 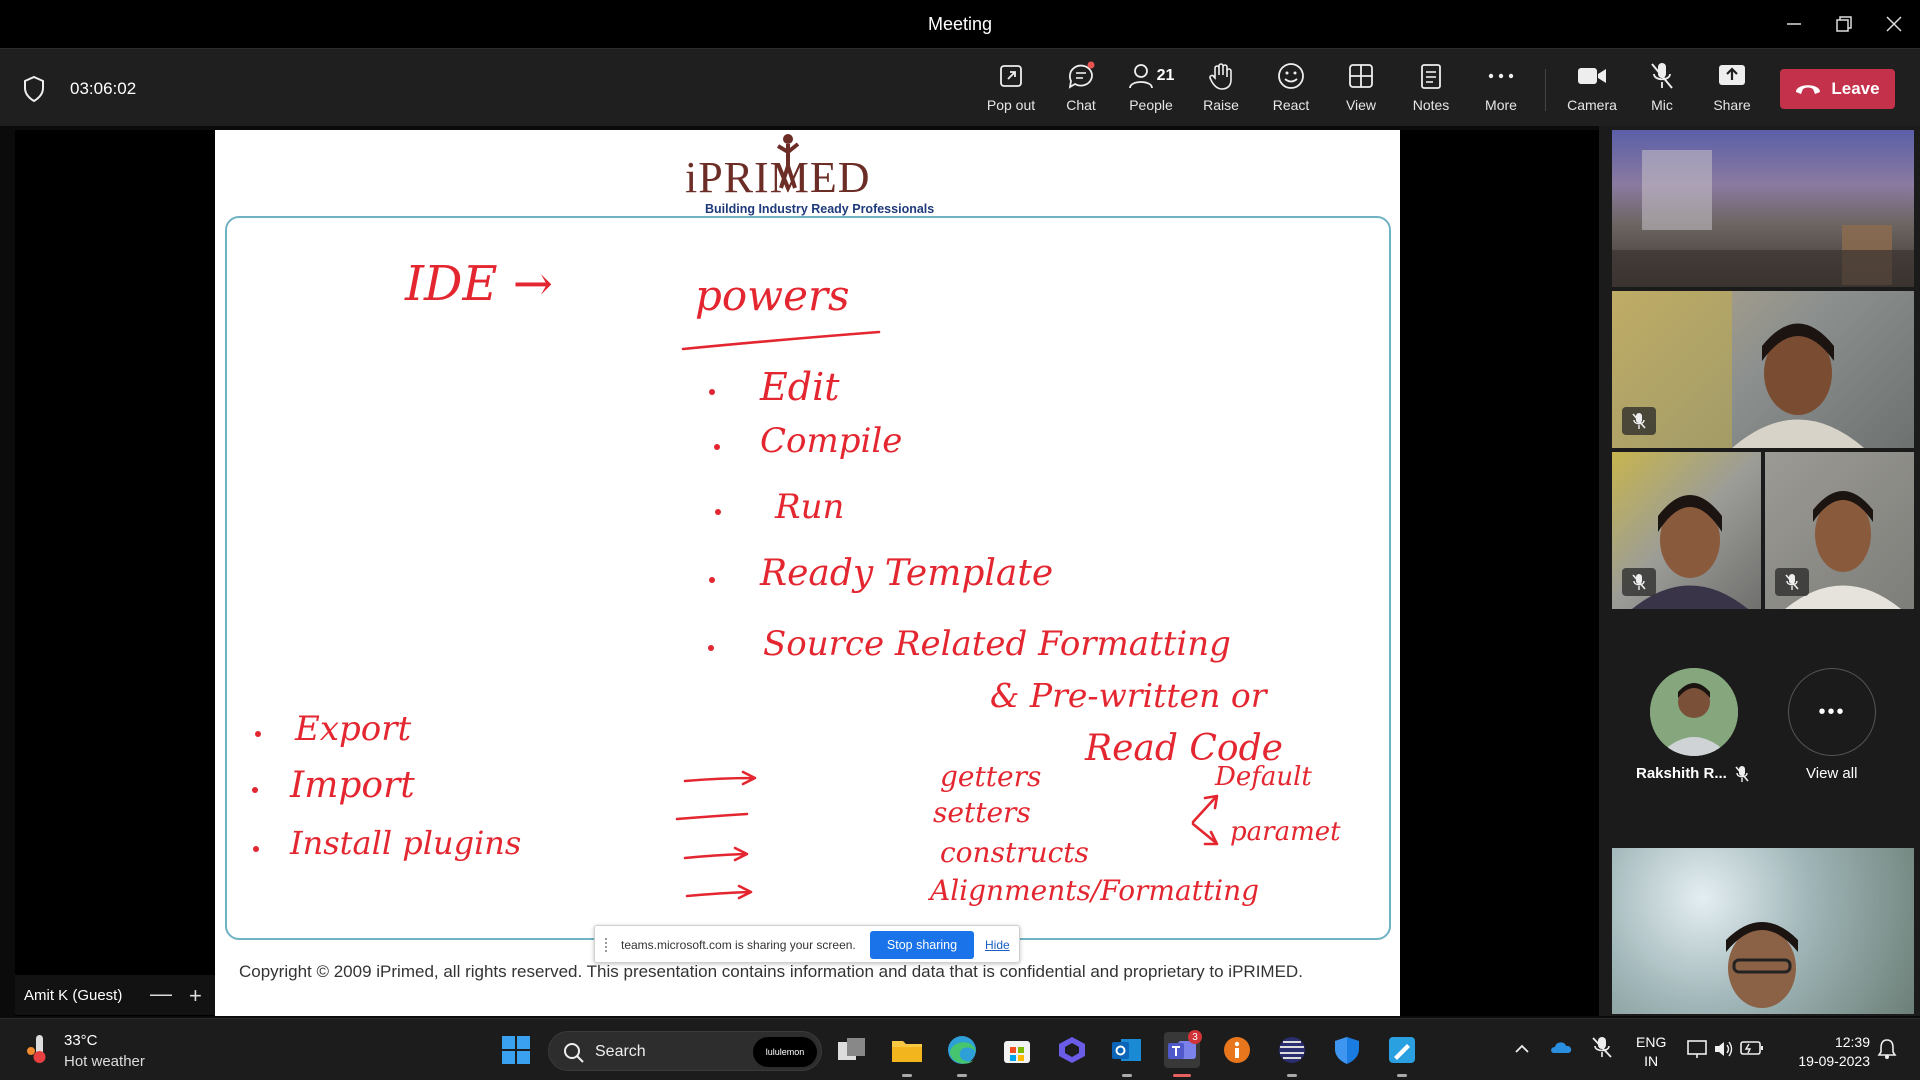 What do you see at coordinates (1752, 1048) in the screenshot?
I see `battery-icon` at bounding box center [1752, 1048].